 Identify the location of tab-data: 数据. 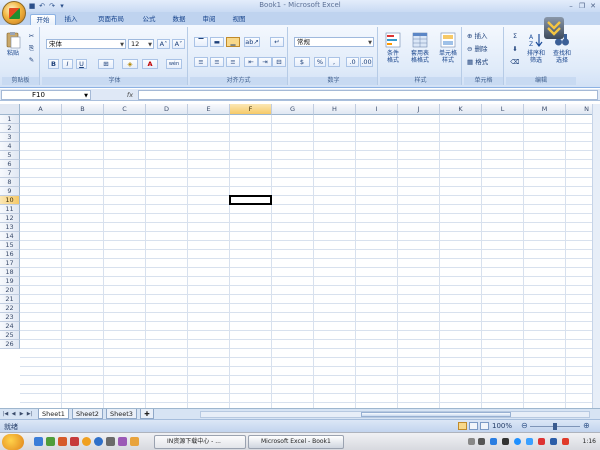
(179, 19).